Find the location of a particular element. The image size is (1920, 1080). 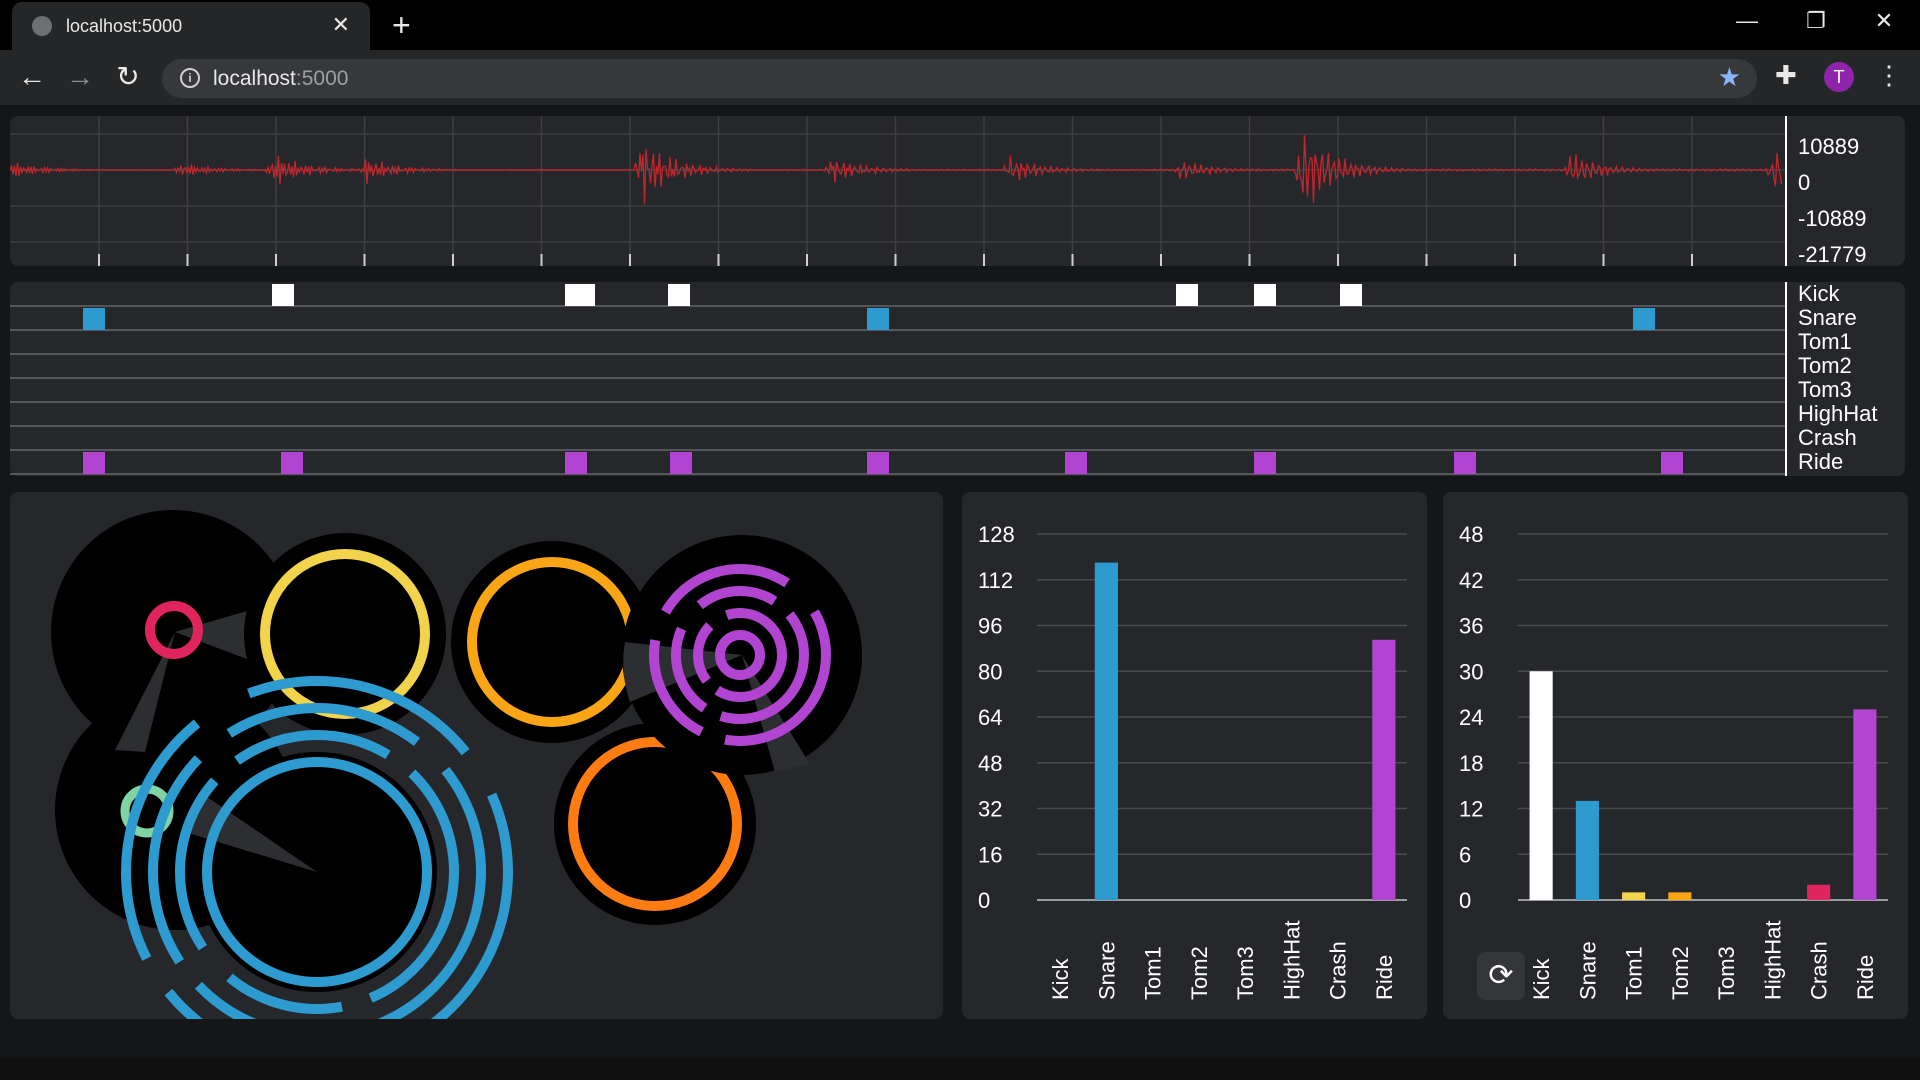

browser-tab: localhost:5000 ✕ is located at coordinates (191, 26).